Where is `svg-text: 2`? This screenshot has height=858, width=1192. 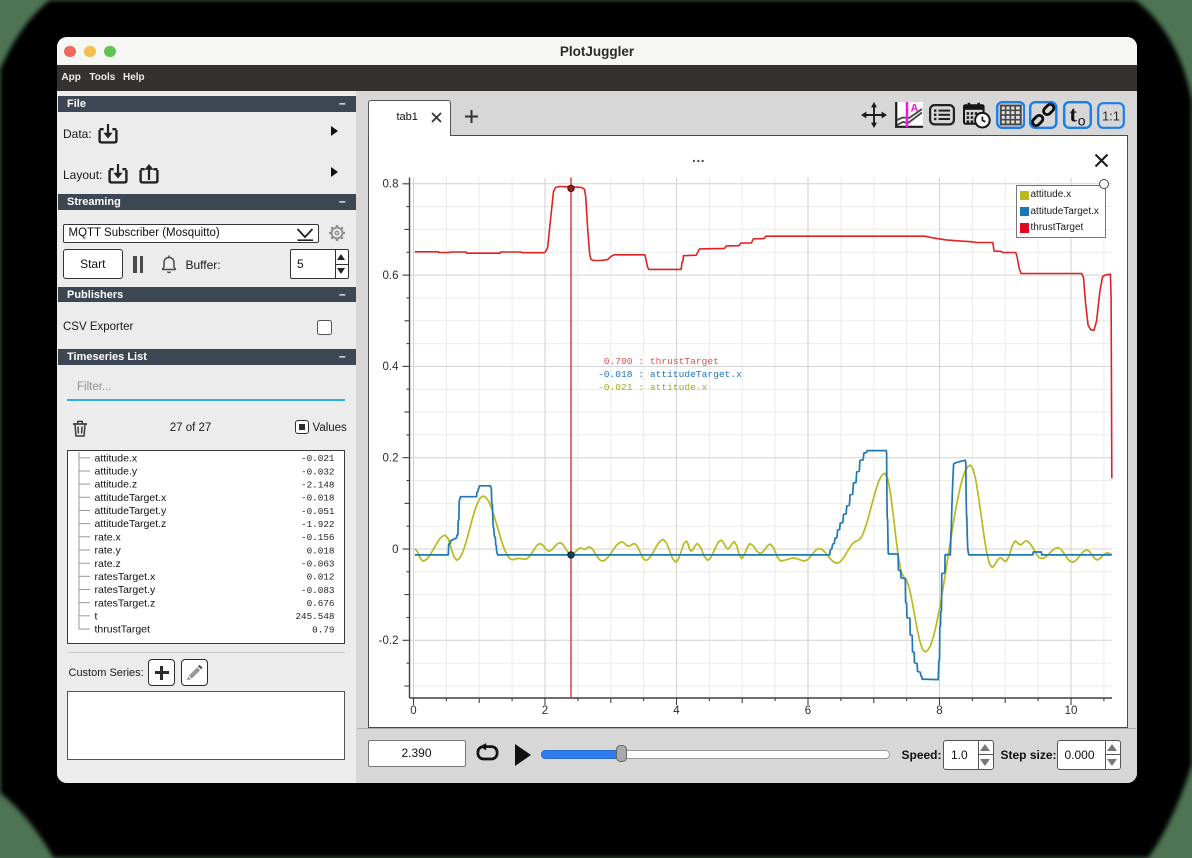
svg-text: 2 is located at coordinates (545, 711).